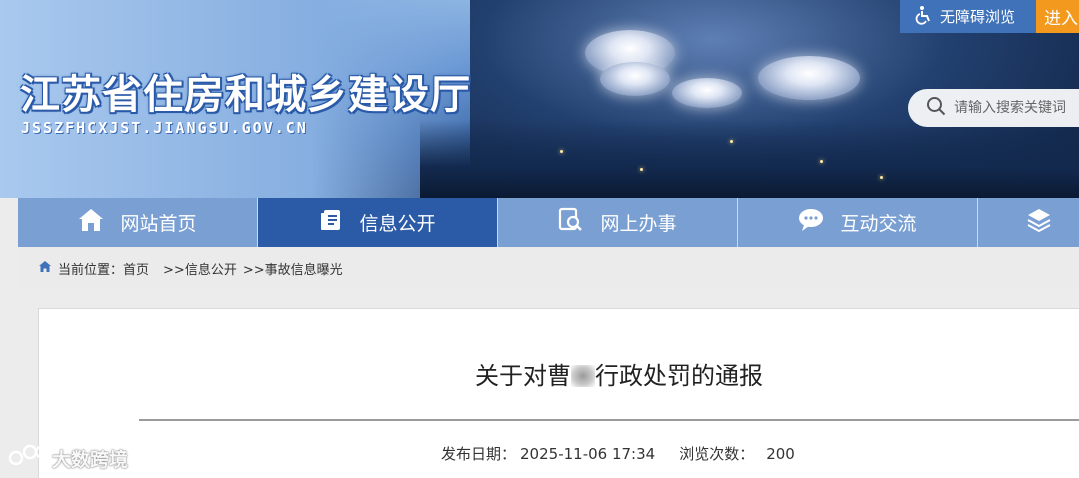  Describe the element at coordinates (811, 222) in the screenshot. I see `chat-icon` at that location.